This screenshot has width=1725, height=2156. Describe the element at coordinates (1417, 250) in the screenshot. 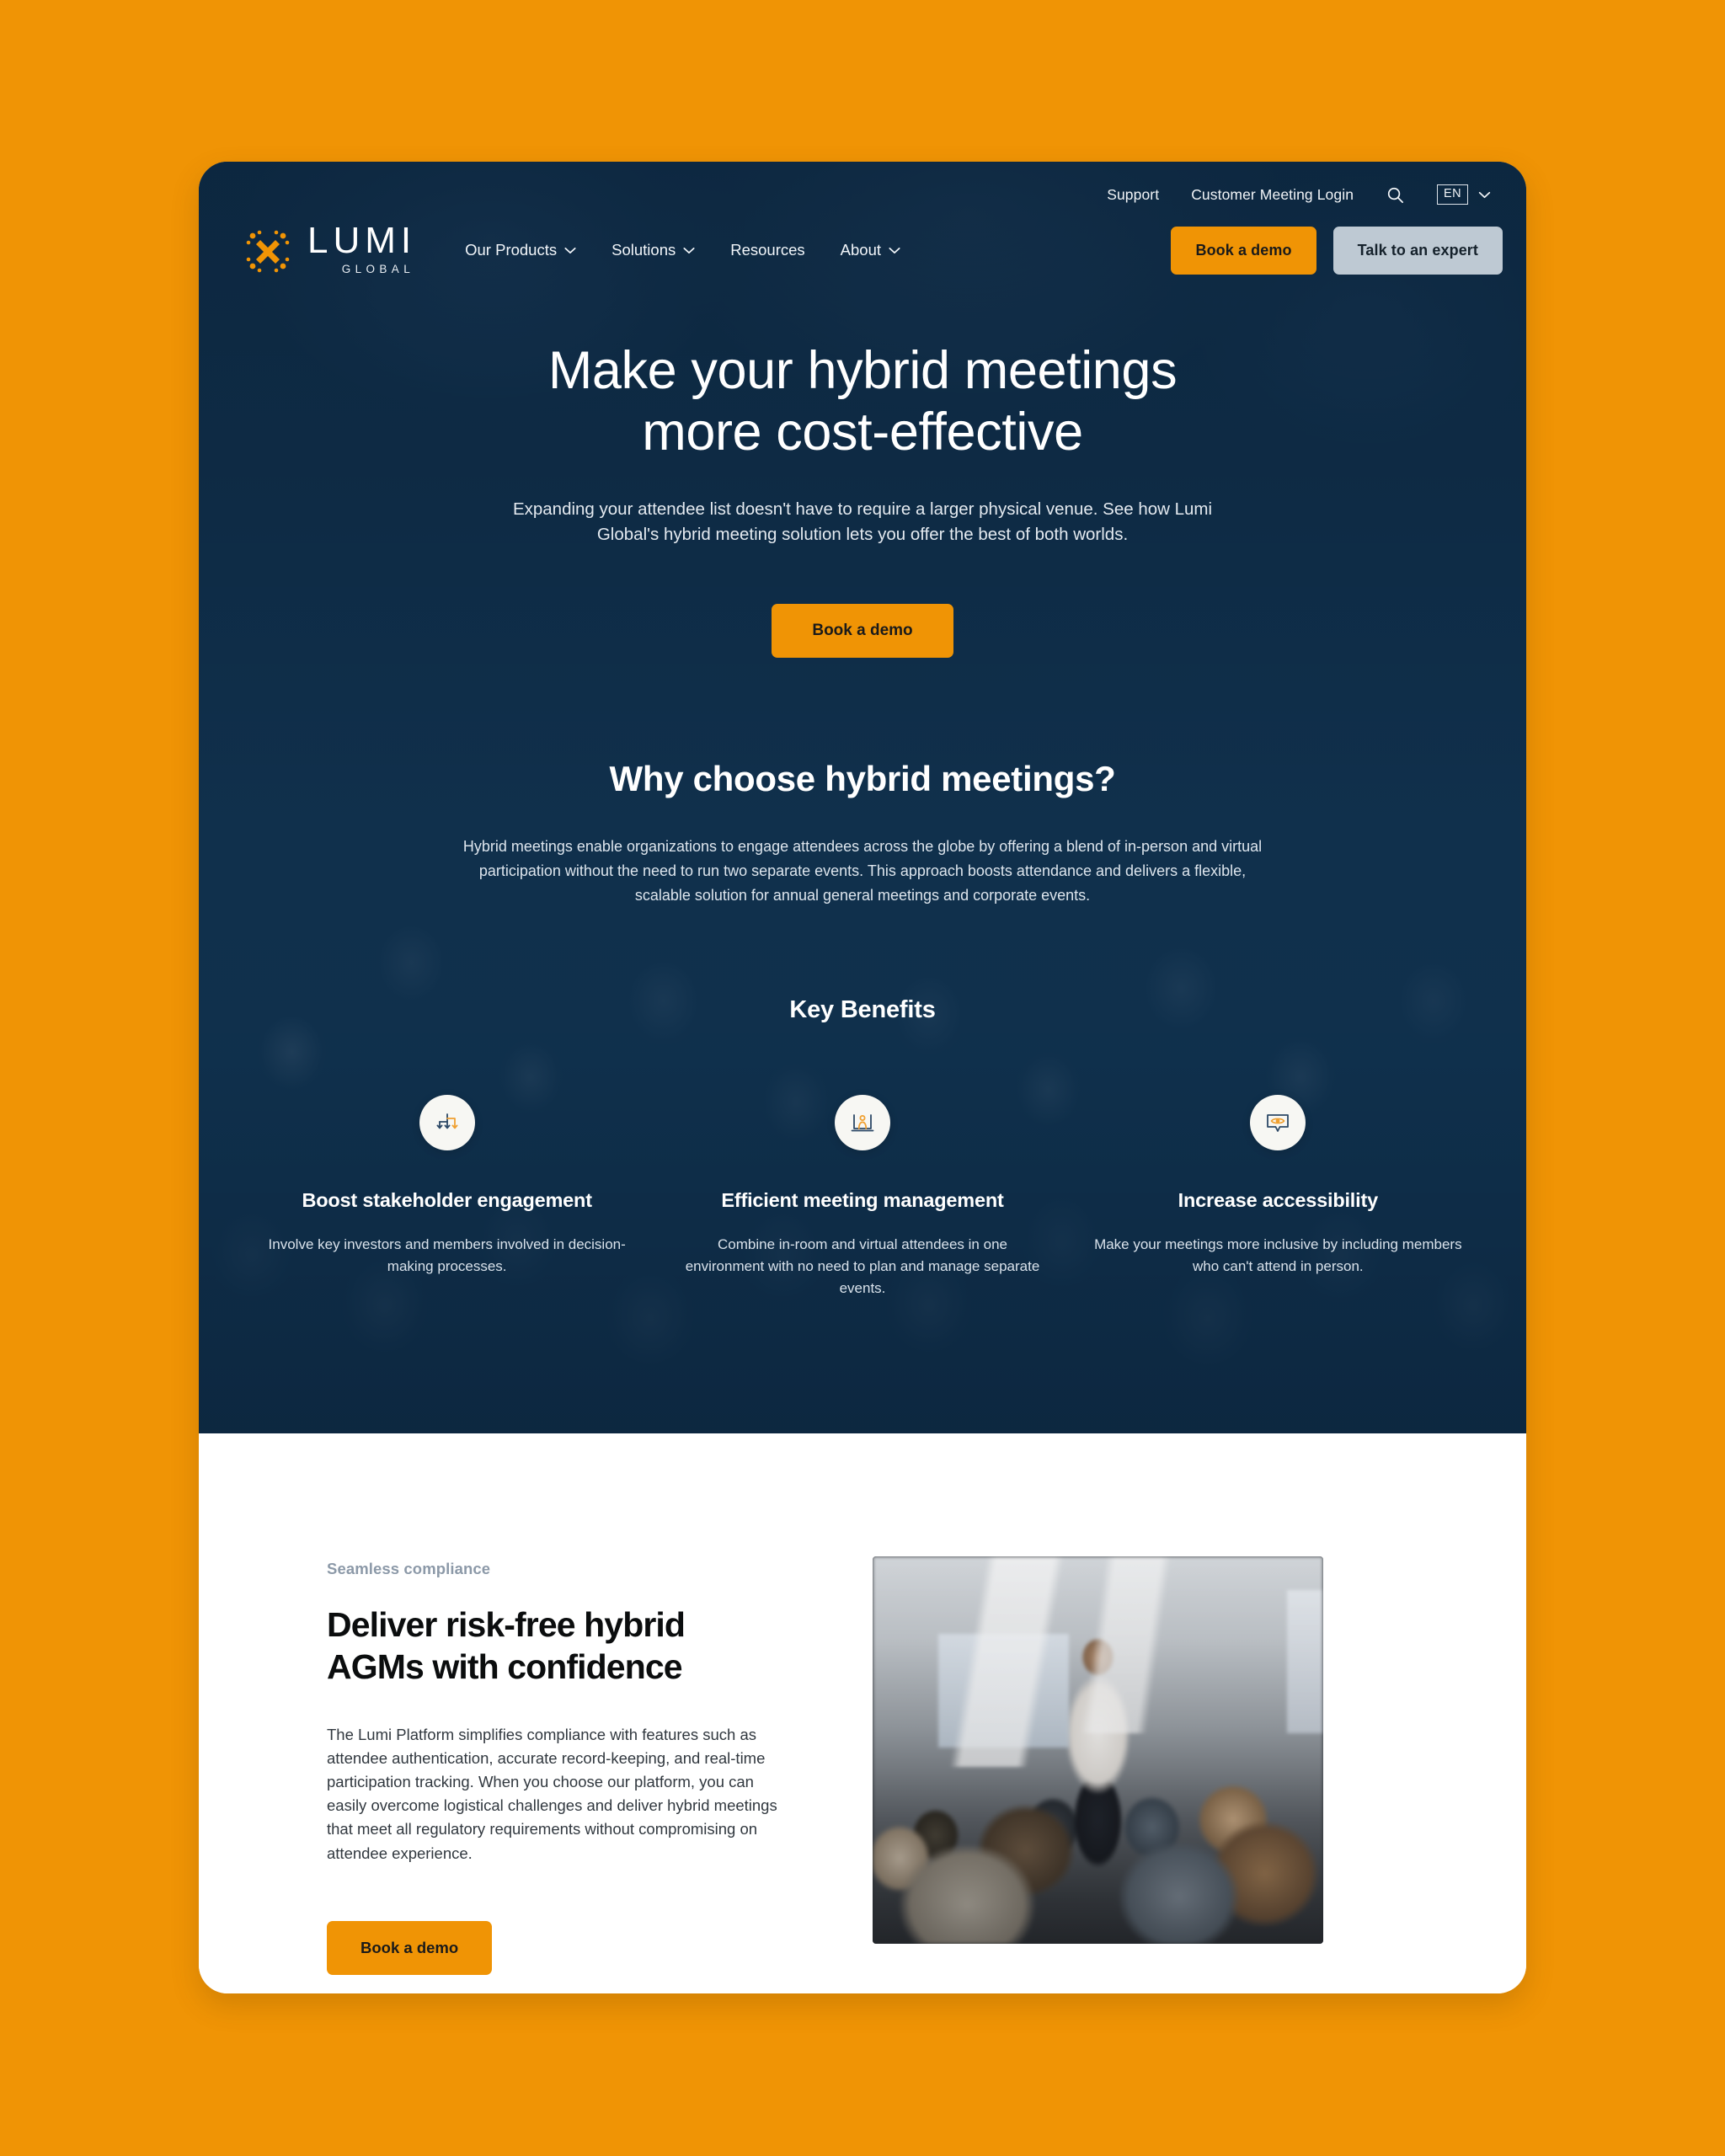

I see `nav-talk-to-an-expert-button: Talk to an expert` at that location.